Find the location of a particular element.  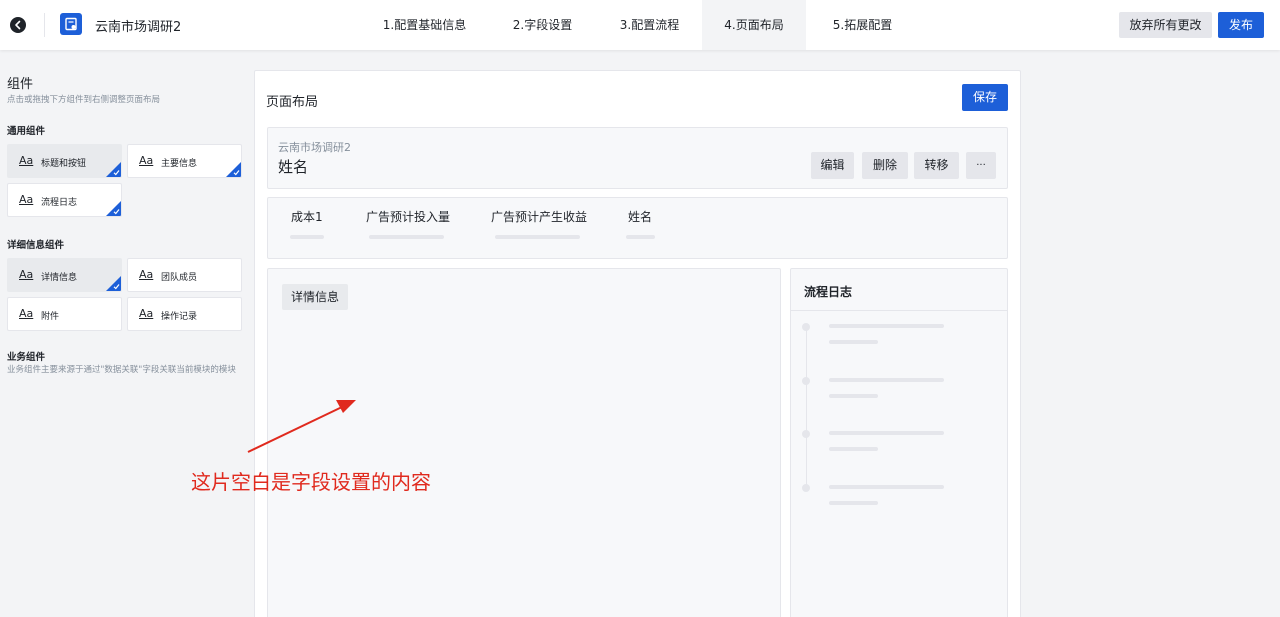

header-title: 姓名 is located at coordinates (293, 167).